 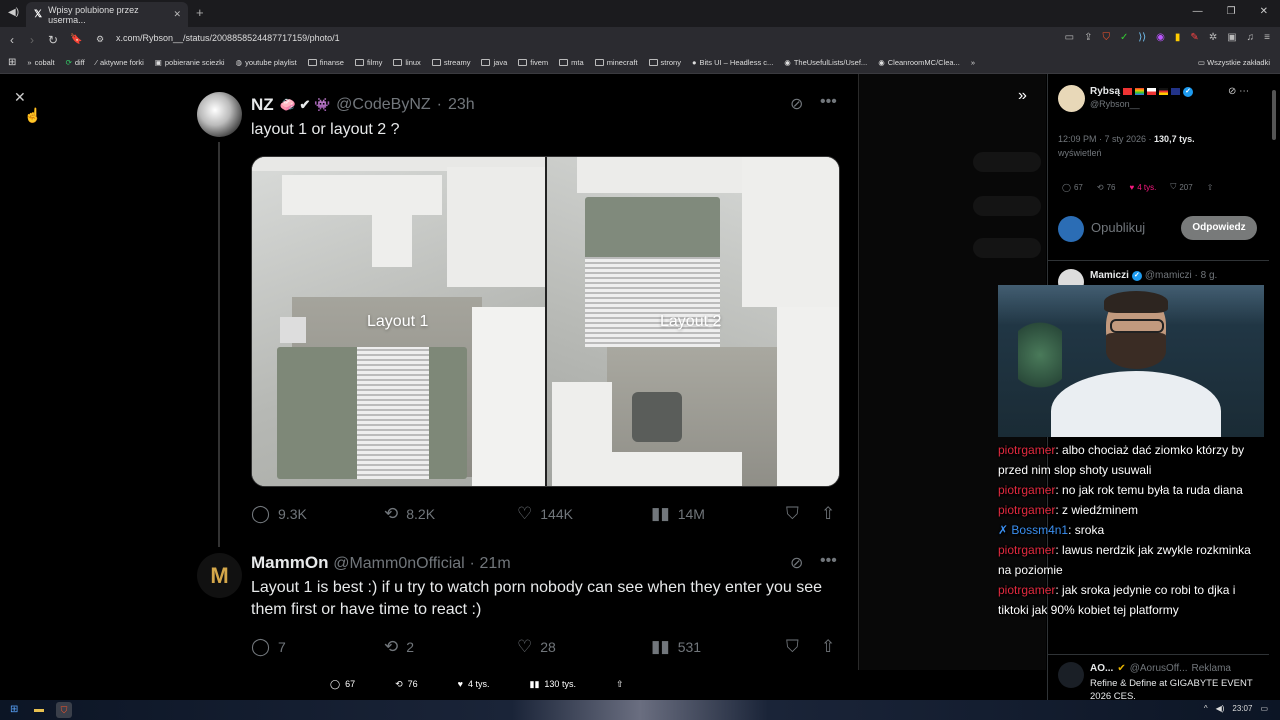 What do you see at coordinates (39, 709) in the screenshot?
I see `file-explorer-icon: ▬` at bounding box center [39, 709].